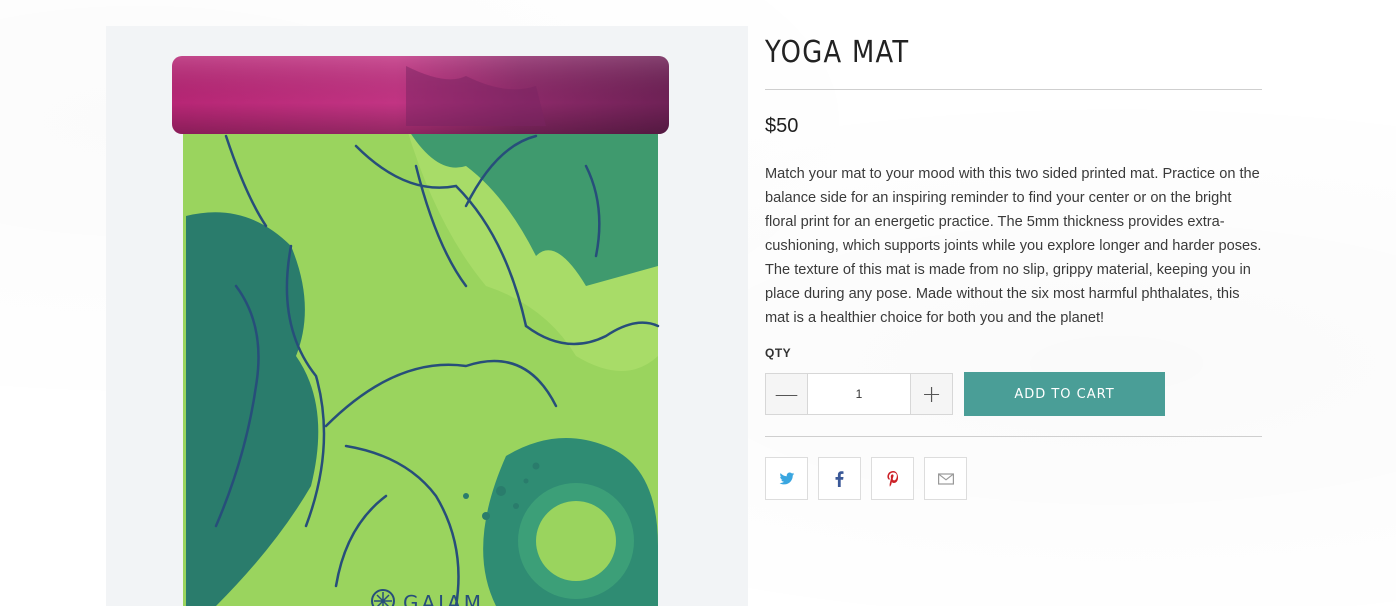 The height and width of the screenshot is (606, 1396). I want to click on share-email-button, so click(945, 478).